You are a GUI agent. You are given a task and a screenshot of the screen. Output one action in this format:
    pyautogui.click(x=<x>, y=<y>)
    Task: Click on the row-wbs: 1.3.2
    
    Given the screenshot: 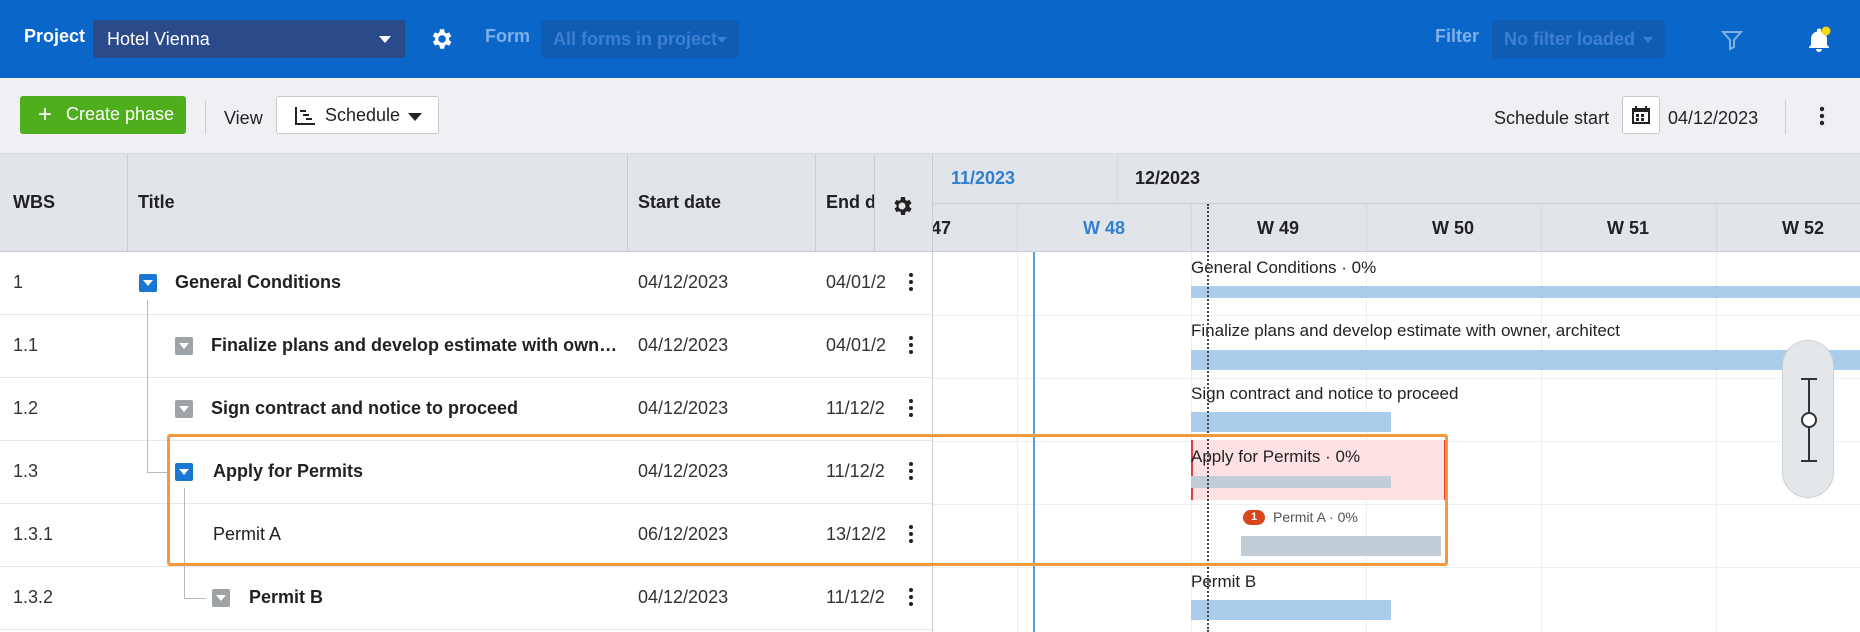 What is the action you would take?
    pyautogui.click(x=33, y=597)
    